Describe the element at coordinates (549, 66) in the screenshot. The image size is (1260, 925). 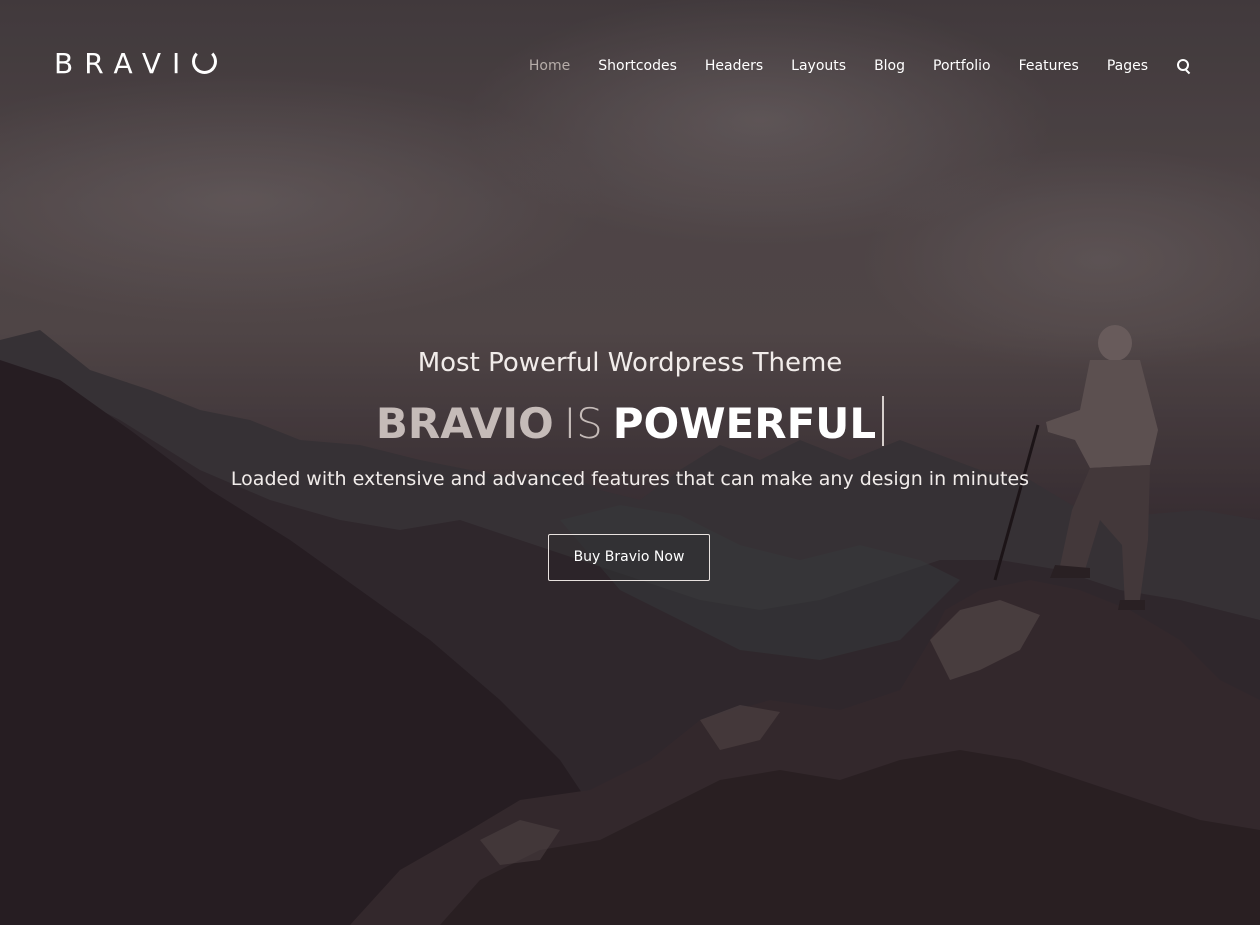
I see `nav-item-home: Home` at that location.